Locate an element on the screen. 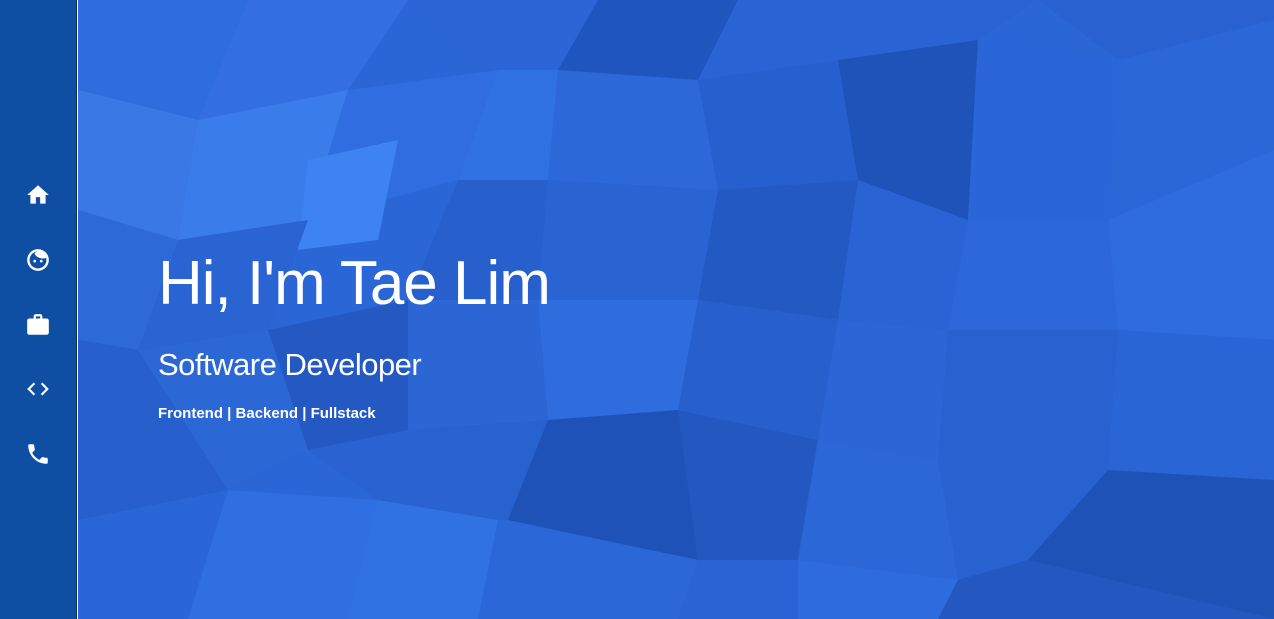  sidebar-item-projects is located at coordinates (38, 389).